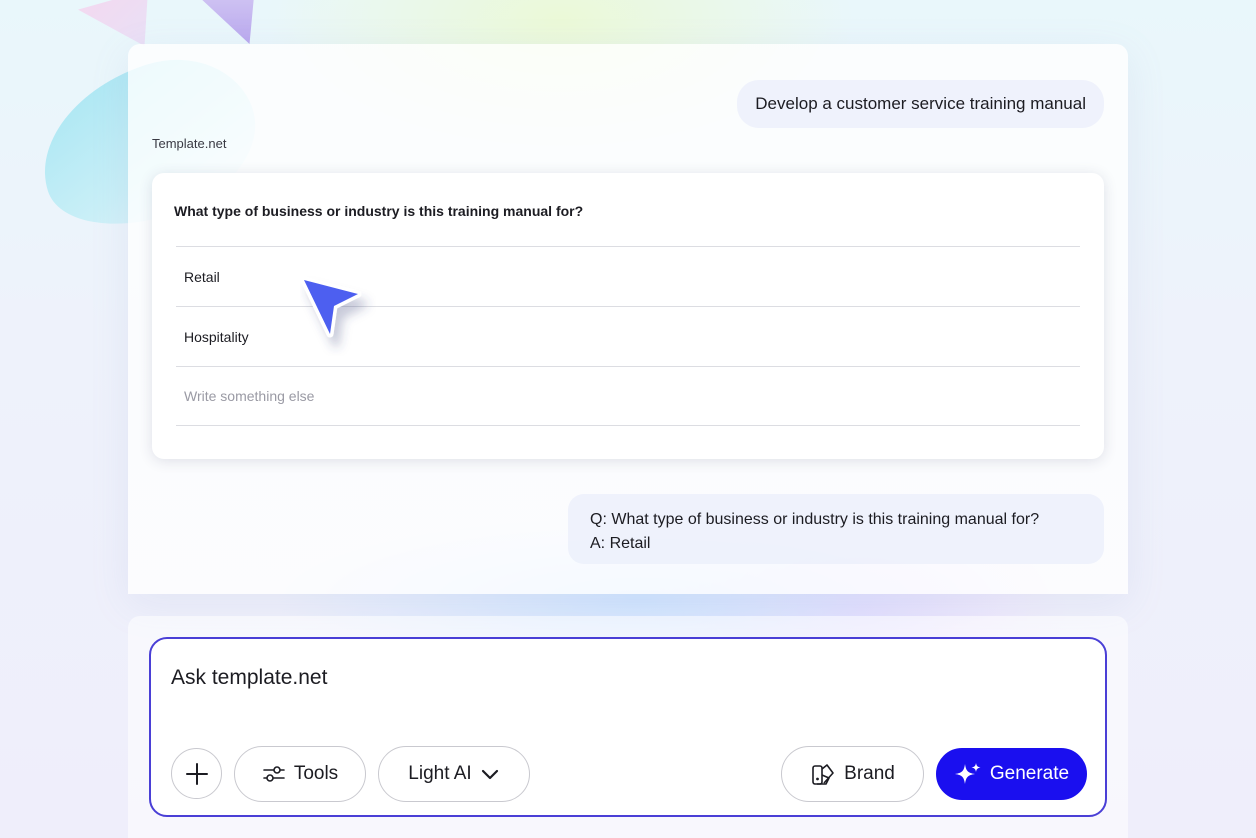  I want to click on option-custom, so click(628, 396).